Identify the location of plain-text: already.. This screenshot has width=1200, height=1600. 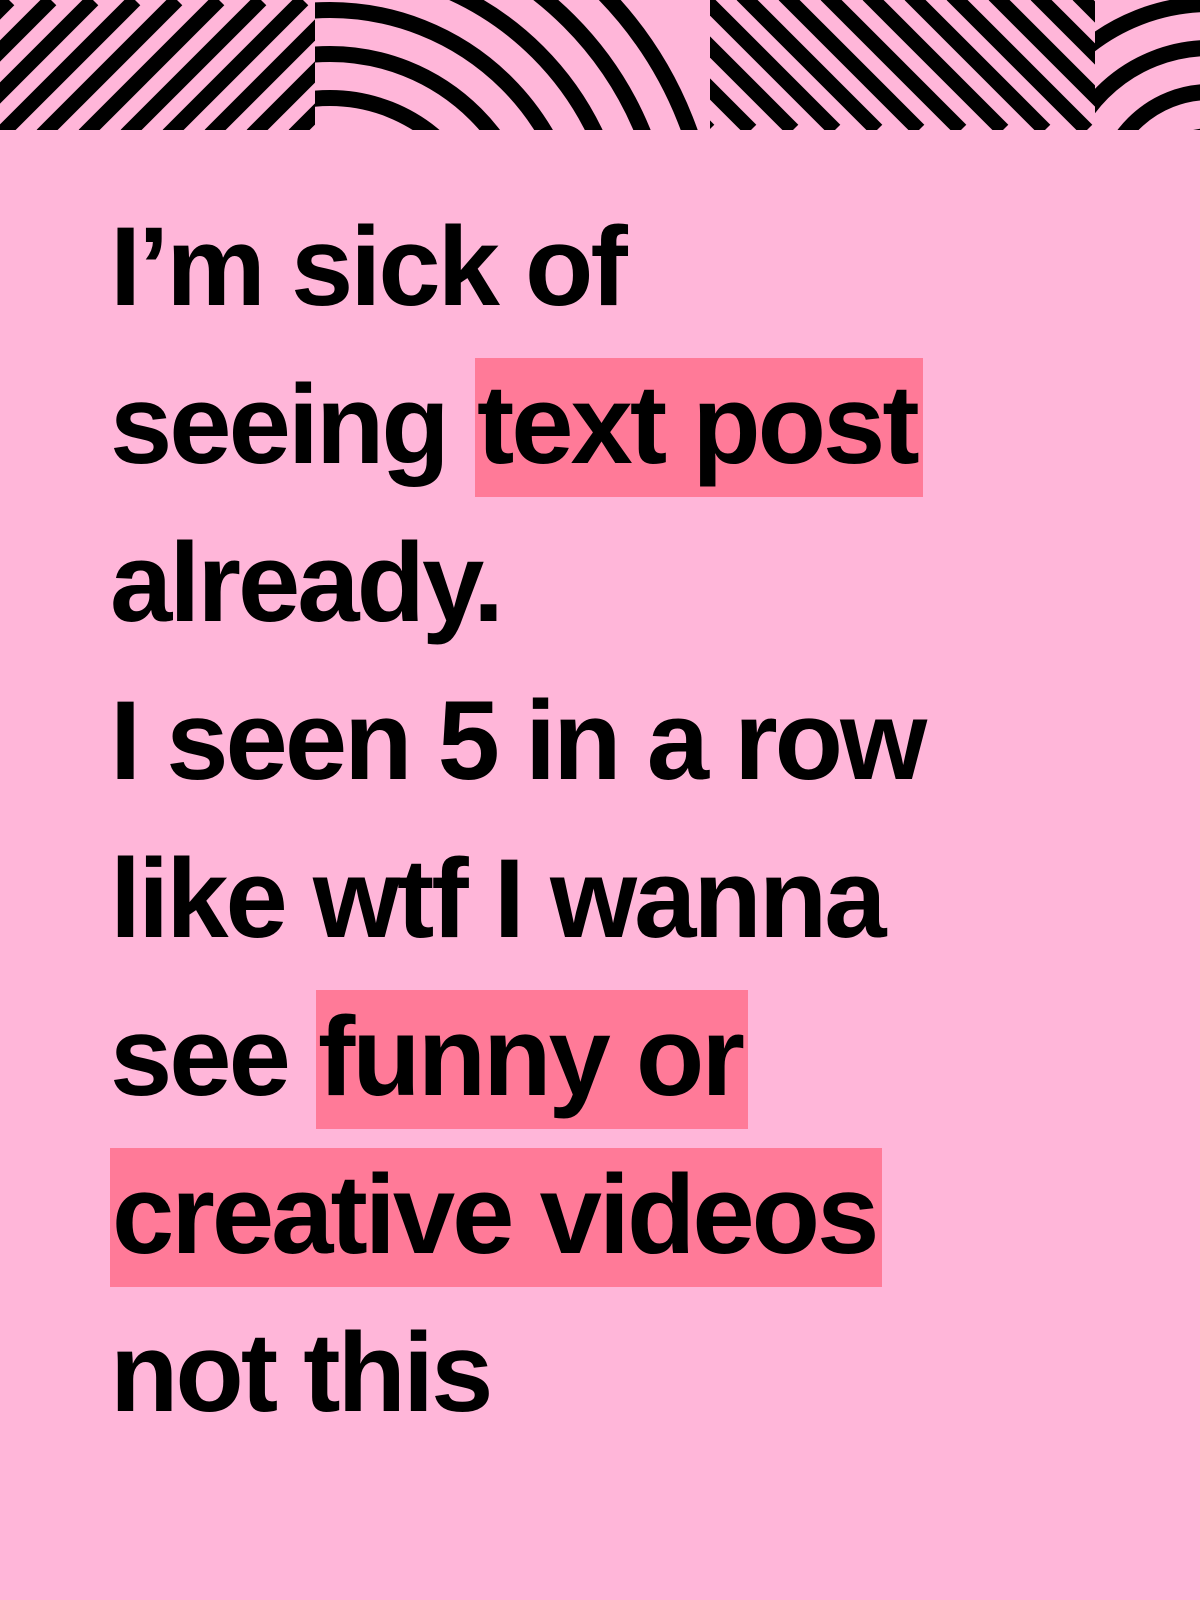
(307, 582).